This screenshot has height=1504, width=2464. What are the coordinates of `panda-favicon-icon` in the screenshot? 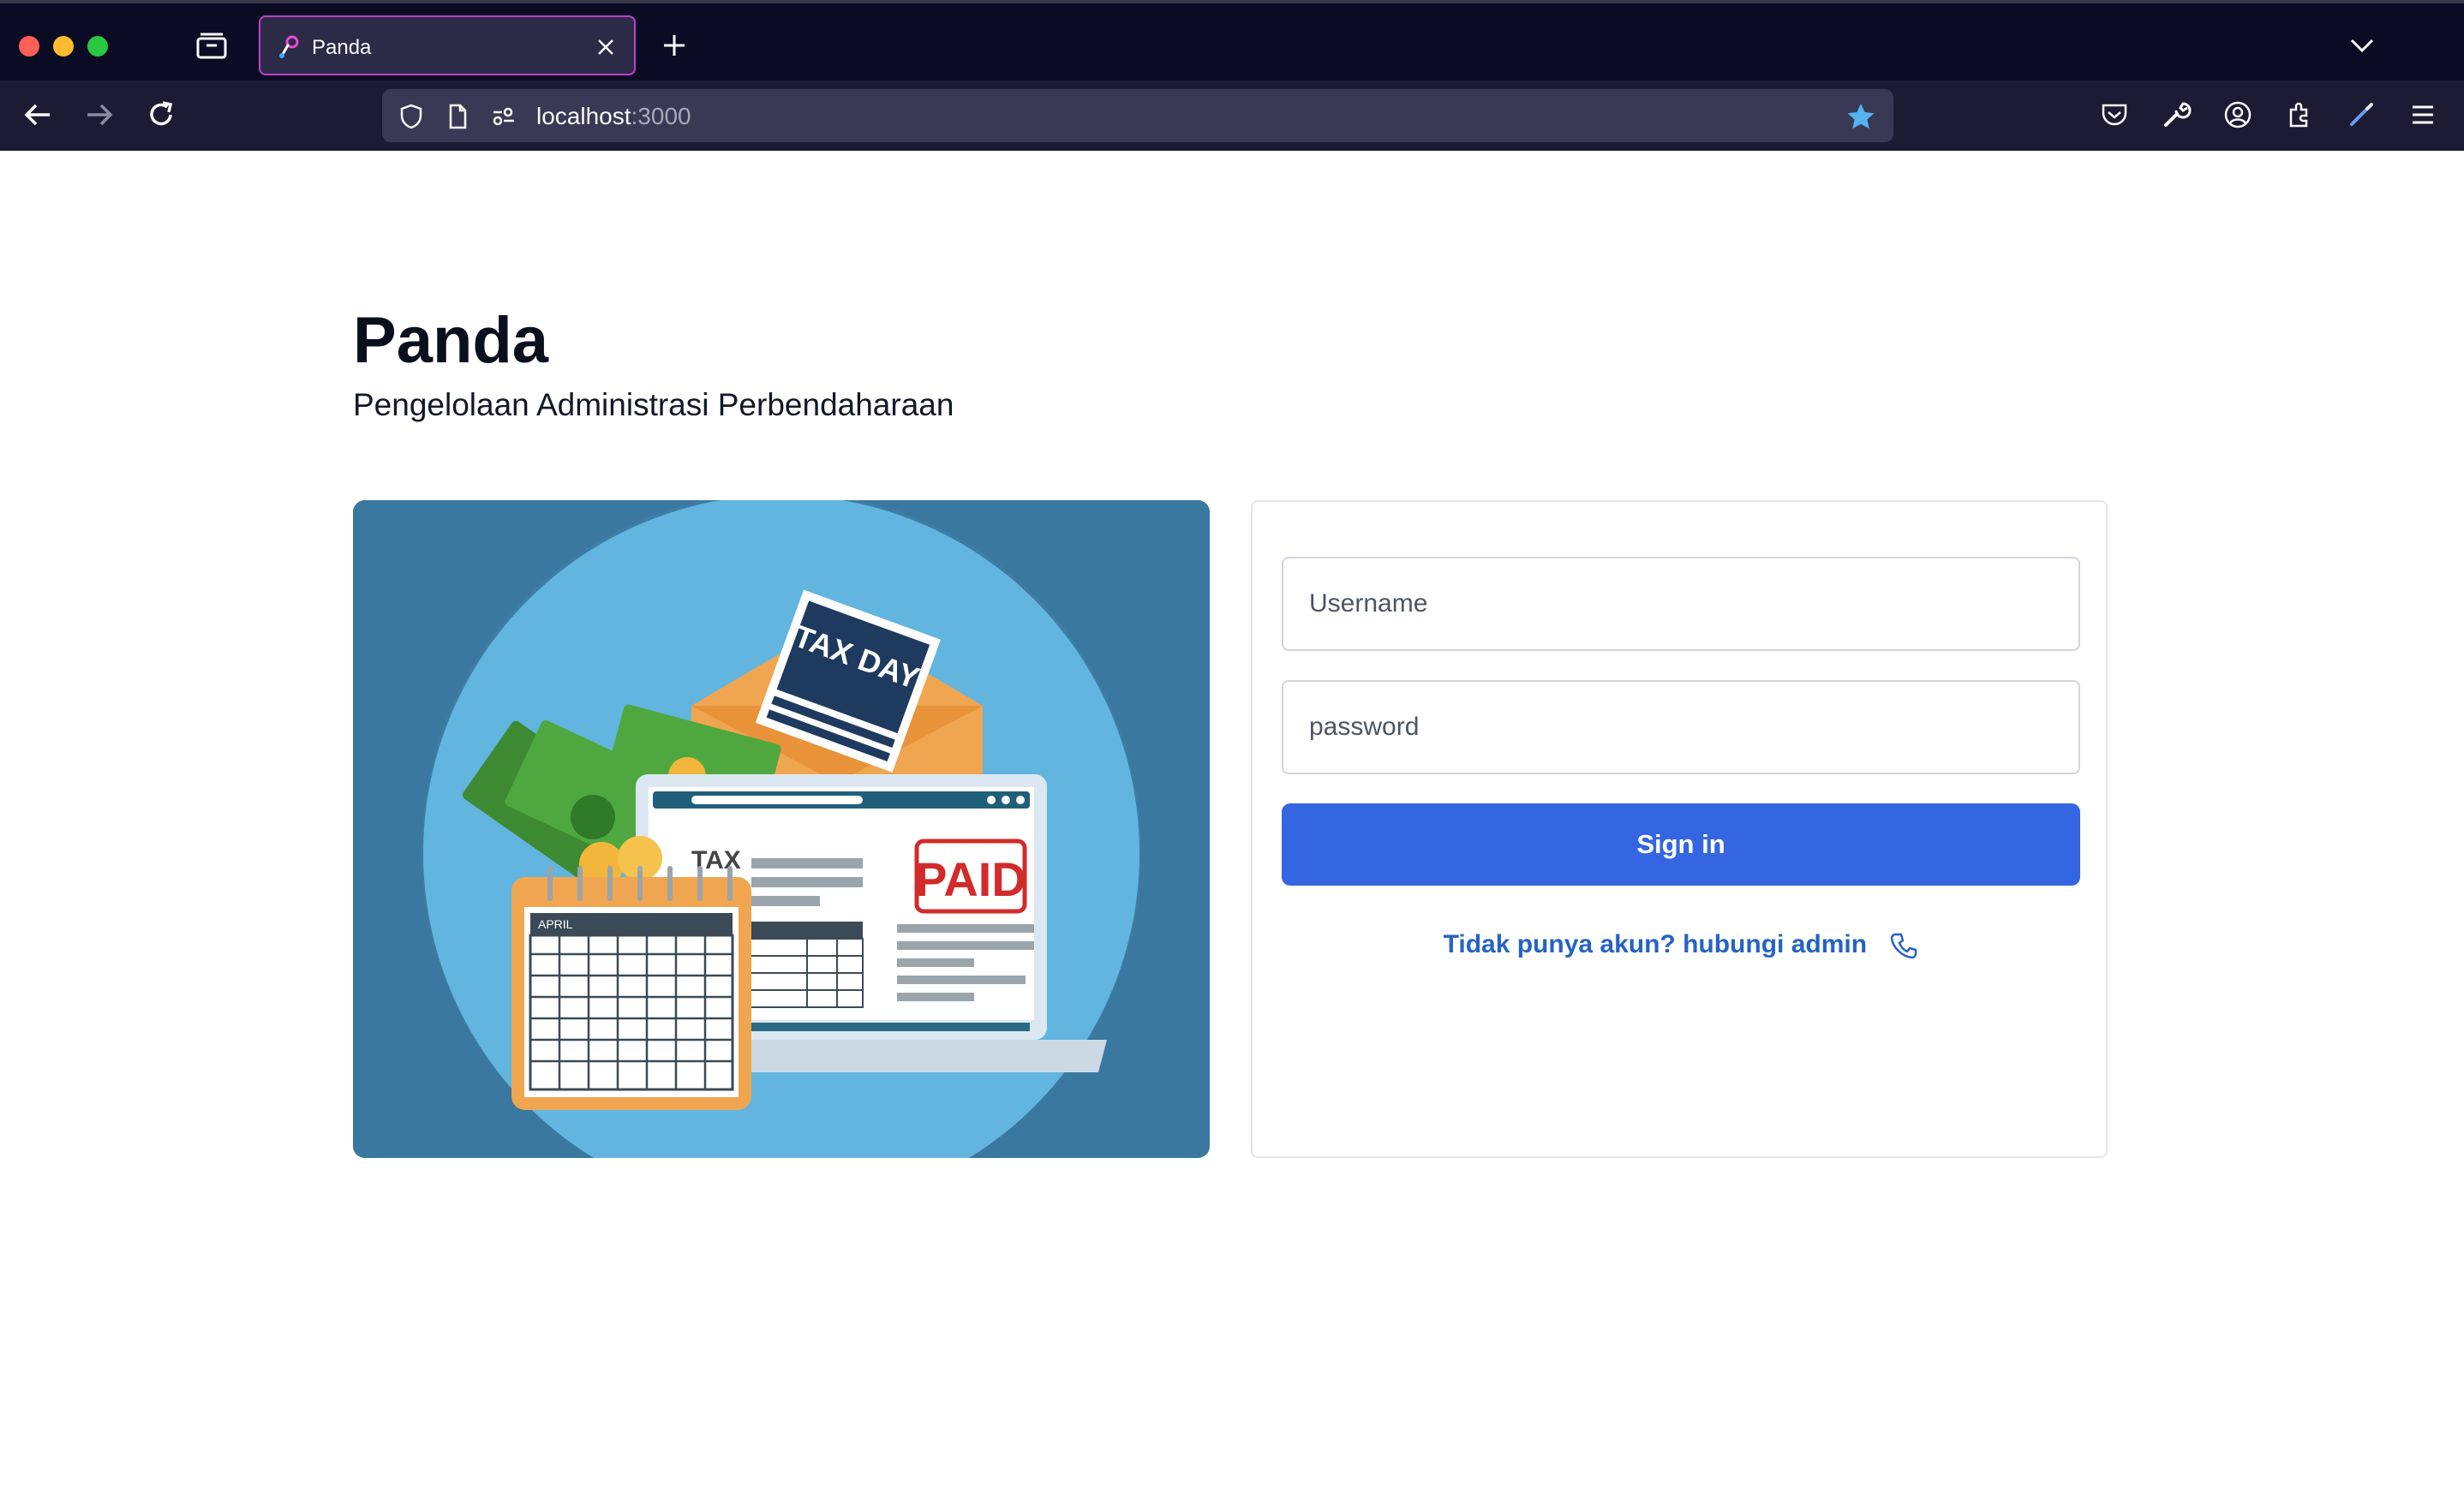 It's located at (289, 46).